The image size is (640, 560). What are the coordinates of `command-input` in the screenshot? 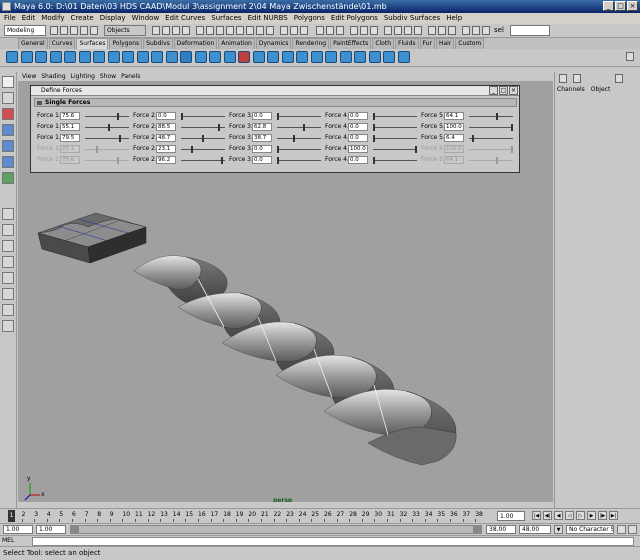 It's located at (333, 541).